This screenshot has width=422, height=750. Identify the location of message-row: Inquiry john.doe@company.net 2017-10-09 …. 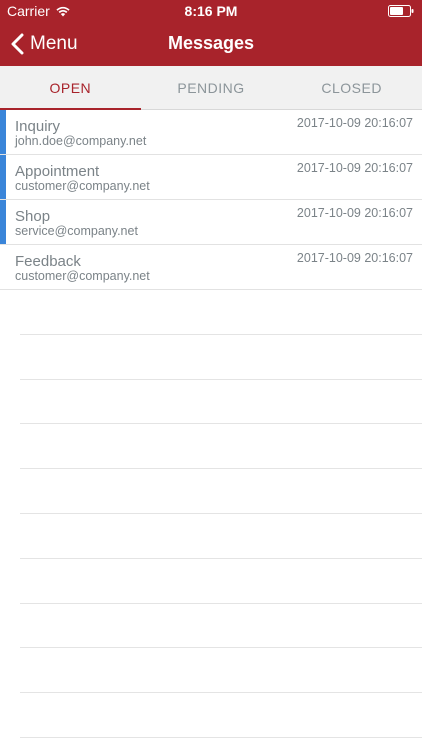
(211, 132).